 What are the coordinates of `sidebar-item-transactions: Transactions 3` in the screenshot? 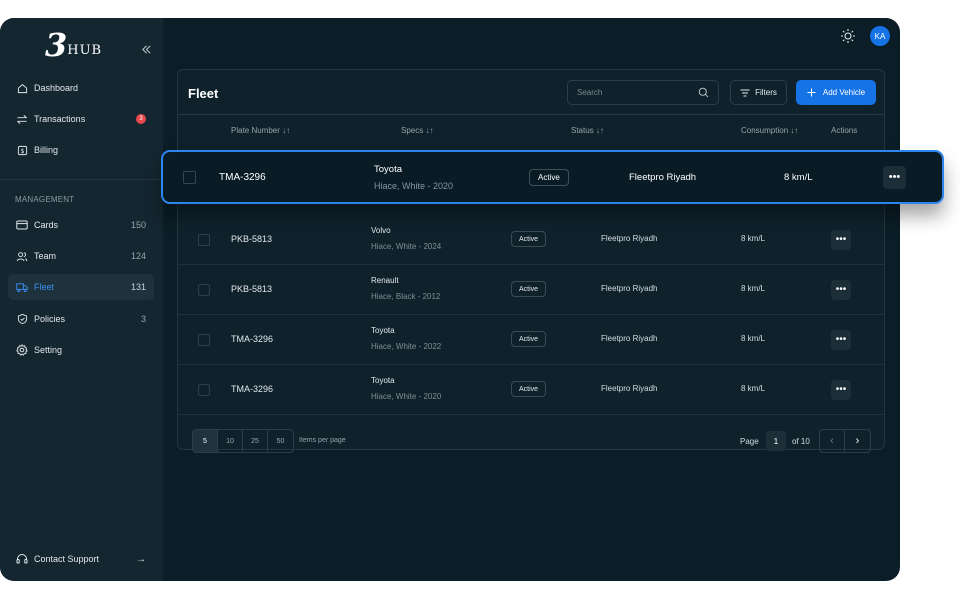 It's located at (81, 119).